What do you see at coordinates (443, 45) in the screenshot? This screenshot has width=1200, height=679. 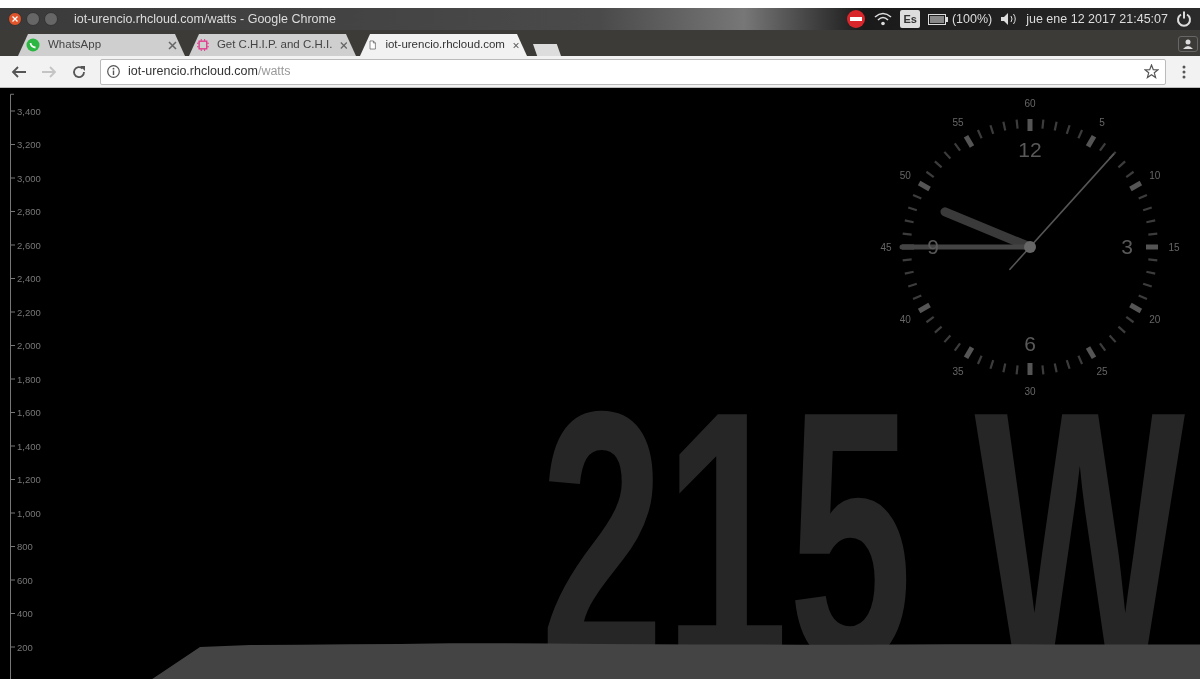 I see `browser-tab: iot-urencio.rhcloud.com` at bounding box center [443, 45].